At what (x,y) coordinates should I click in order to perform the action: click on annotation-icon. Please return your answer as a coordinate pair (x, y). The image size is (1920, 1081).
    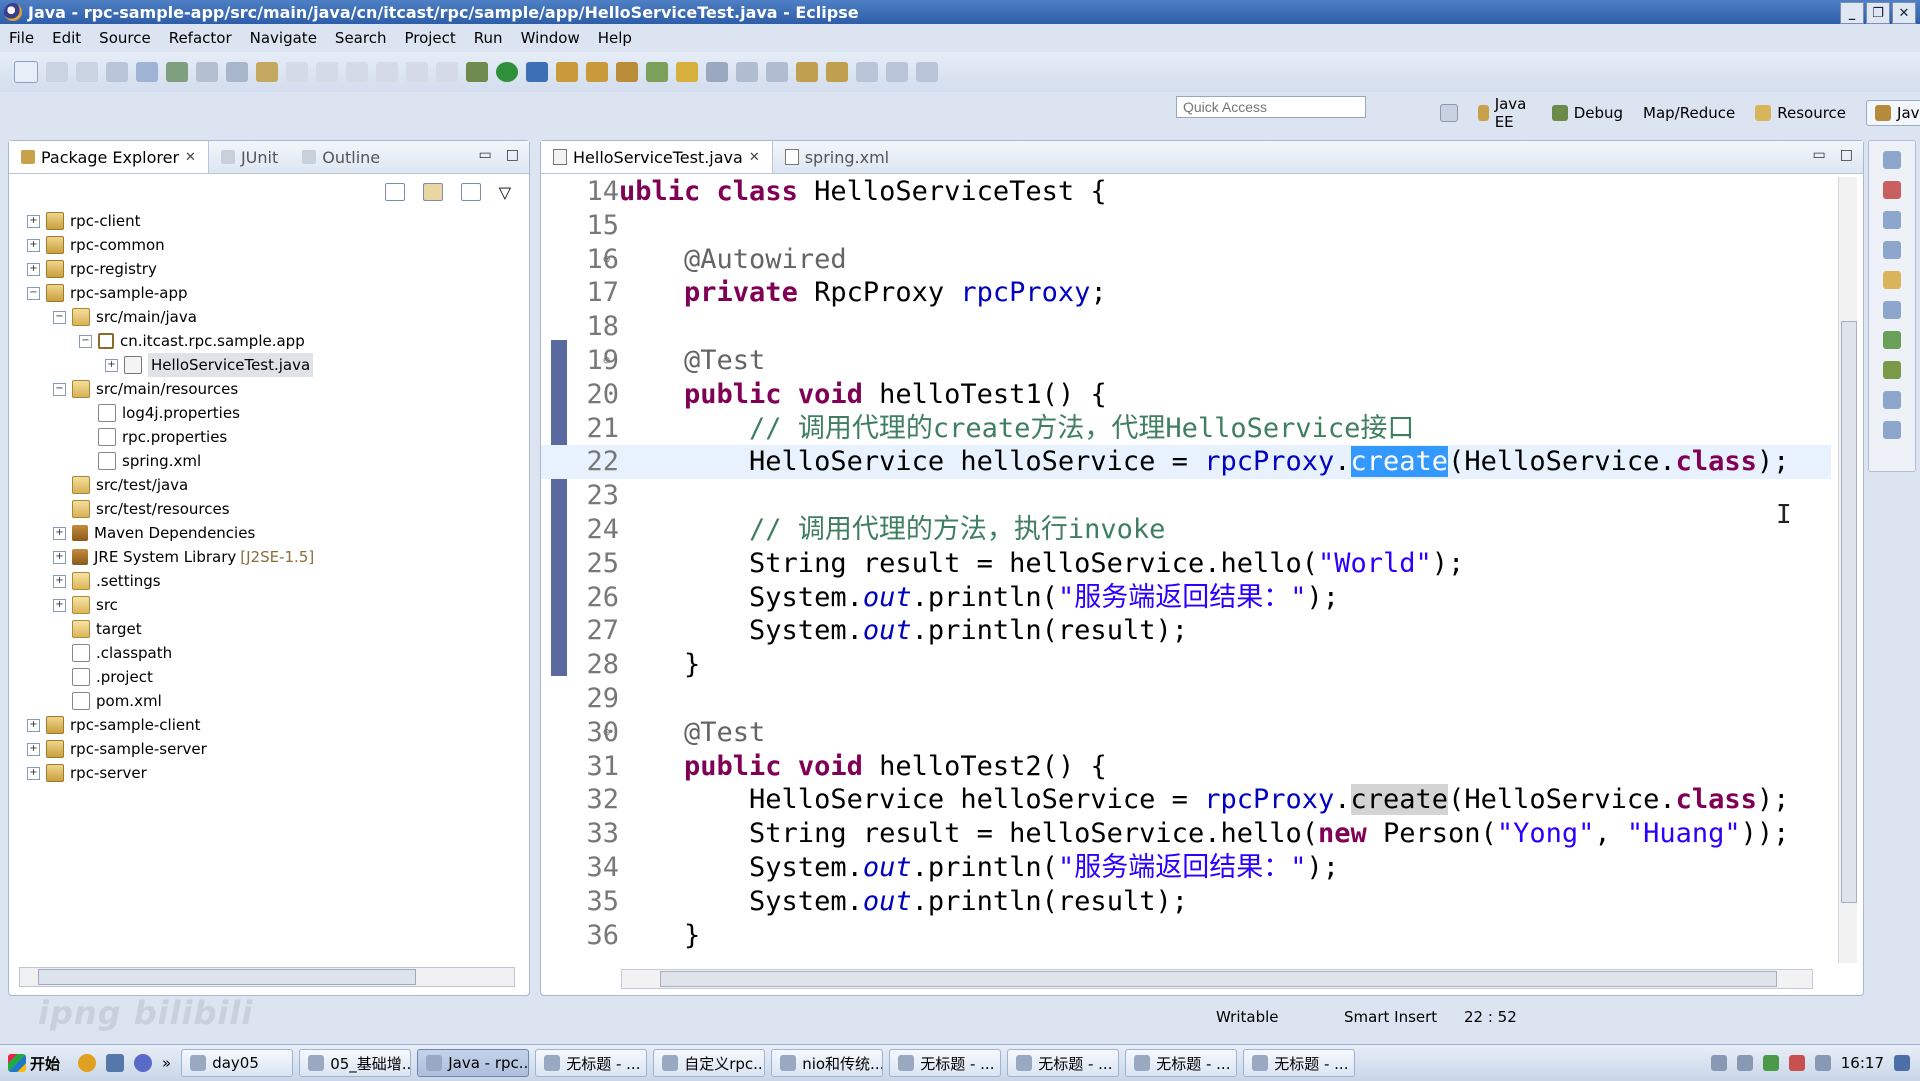
    Looking at the image, I should click on (717, 72).